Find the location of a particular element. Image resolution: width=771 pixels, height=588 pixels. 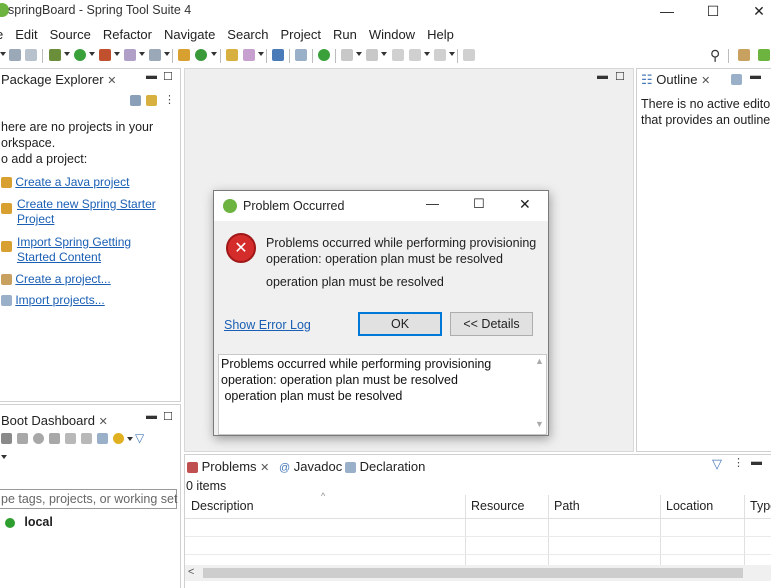

pen-icon is located at coordinates (249, 55).